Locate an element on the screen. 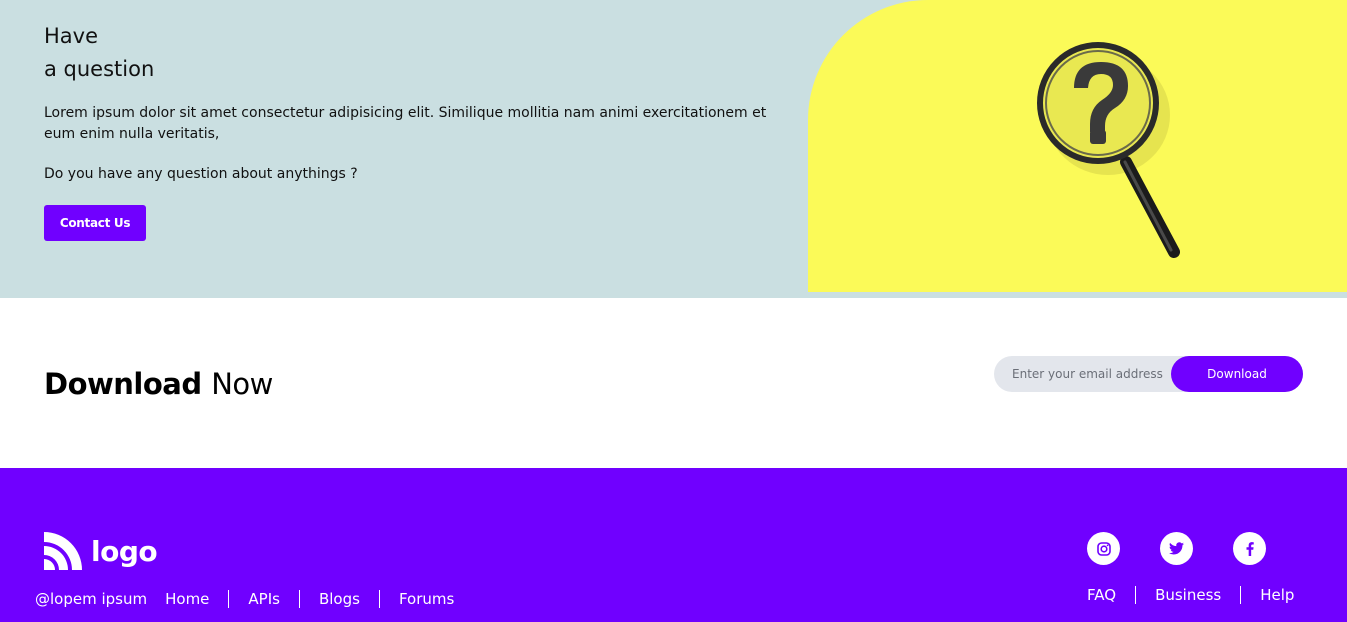 The image size is (1347, 622). footer-left-nav: @lopem ipsum Home APIs Blogs Forums is located at coordinates (254, 599).